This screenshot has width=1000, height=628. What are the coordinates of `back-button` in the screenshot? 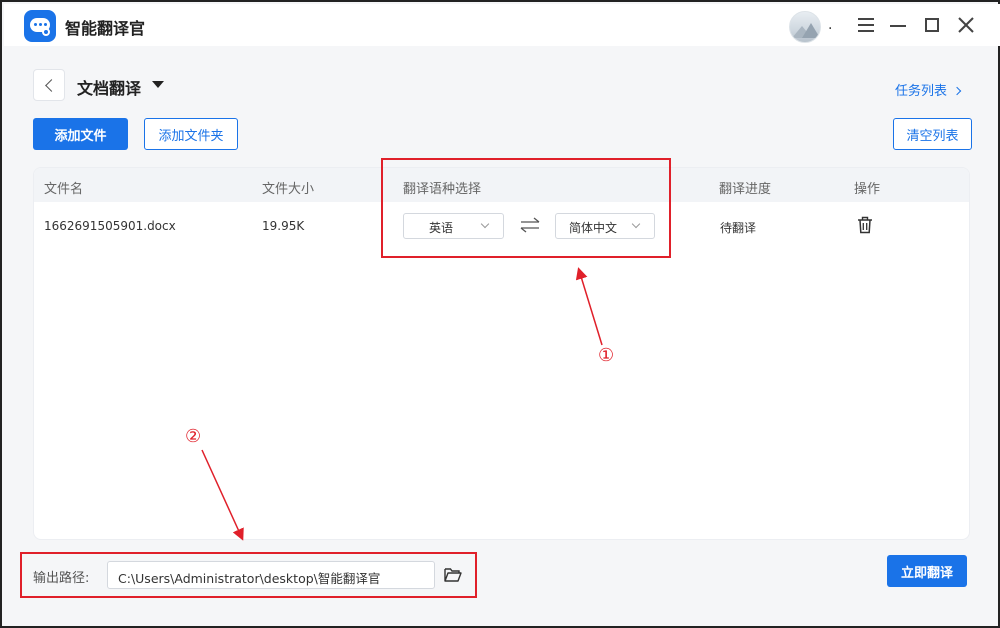 It's located at (49, 85).